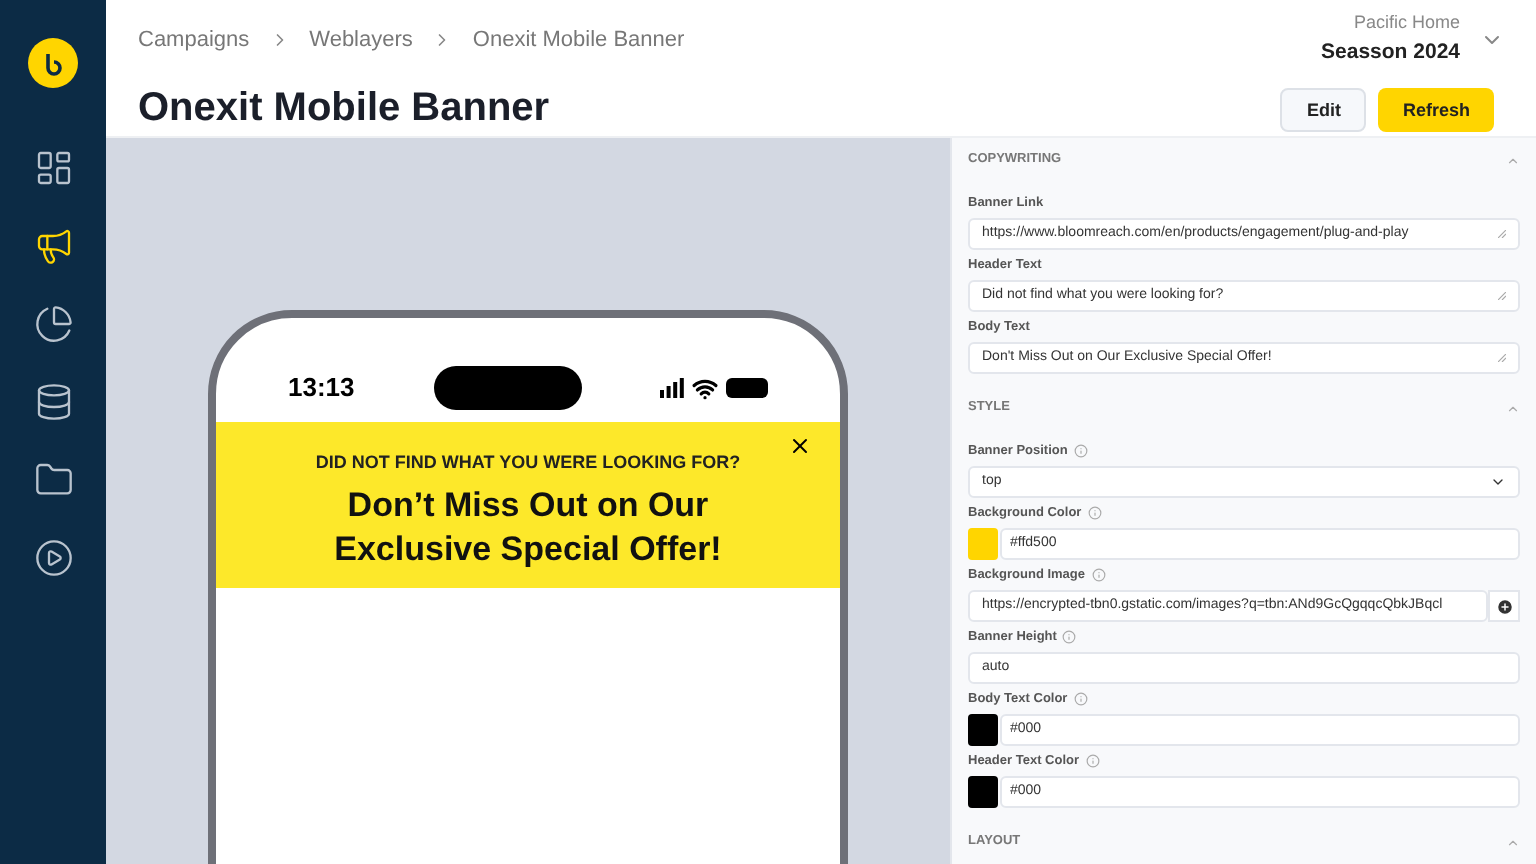 This screenshot has width=1536, height=864. I want to click on page-title: Onexit Mobile Banner, so click(345, 108).